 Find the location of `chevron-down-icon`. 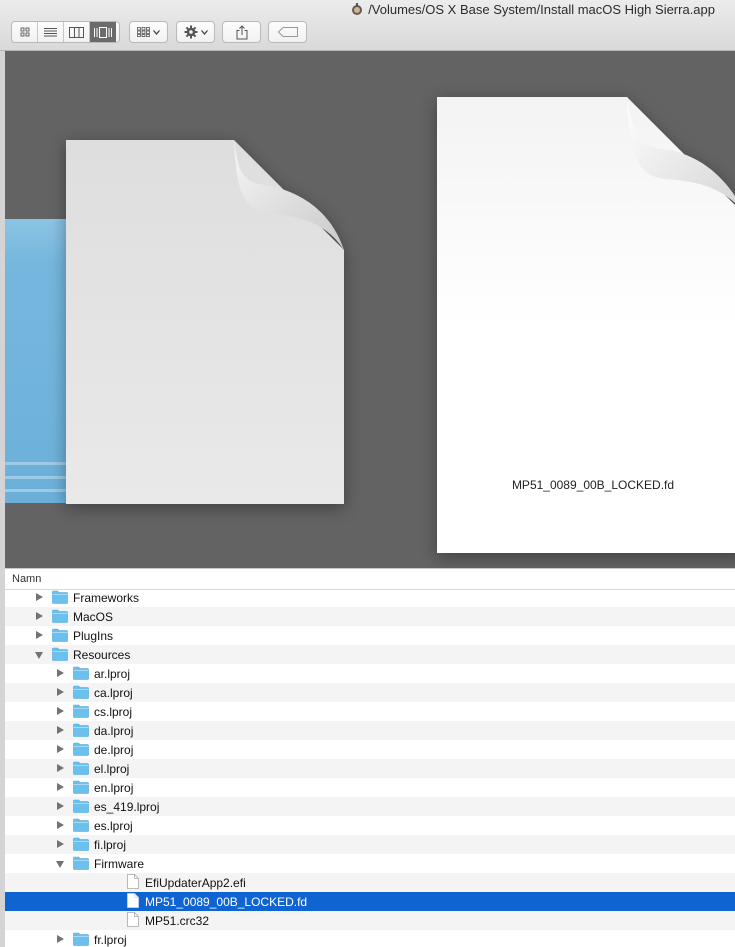

chevron-down-icon is located at coordinates (156, 32).